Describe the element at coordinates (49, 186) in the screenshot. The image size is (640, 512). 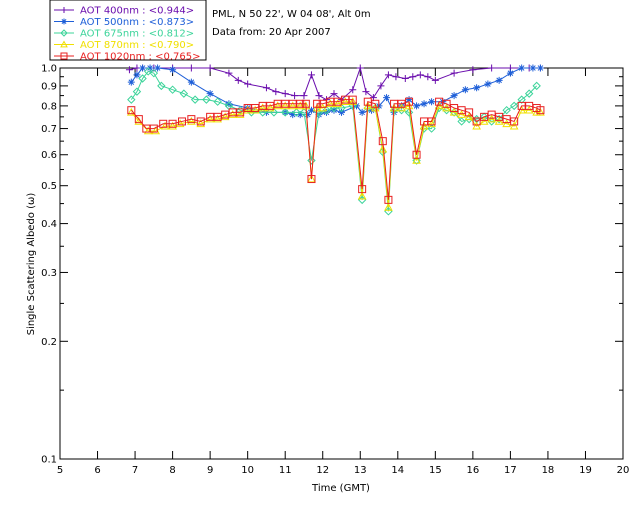
I see `y-tick-label: 0.5` at that location.